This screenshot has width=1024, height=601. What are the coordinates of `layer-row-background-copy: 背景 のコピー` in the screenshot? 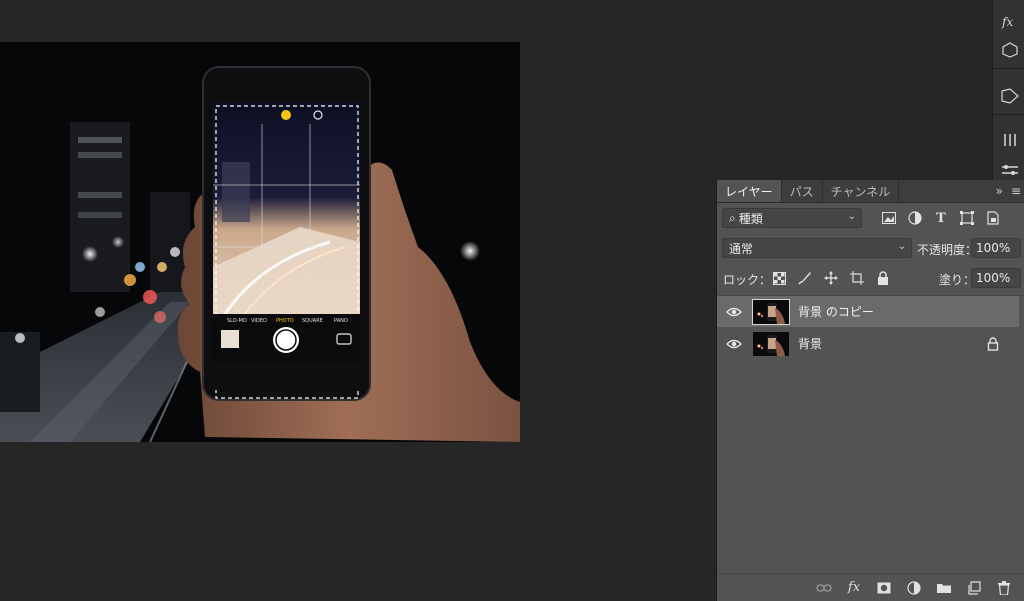 It's located at (868, 311).